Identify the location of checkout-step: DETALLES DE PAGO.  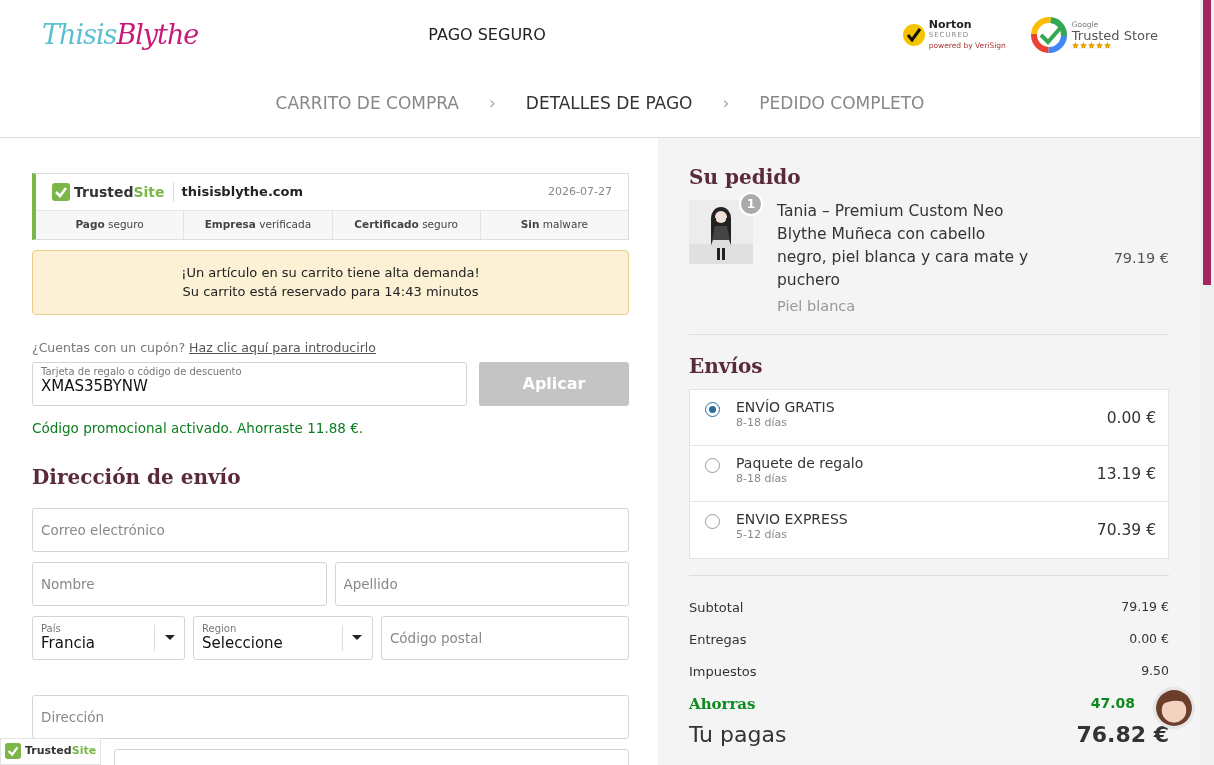
(609, 103).